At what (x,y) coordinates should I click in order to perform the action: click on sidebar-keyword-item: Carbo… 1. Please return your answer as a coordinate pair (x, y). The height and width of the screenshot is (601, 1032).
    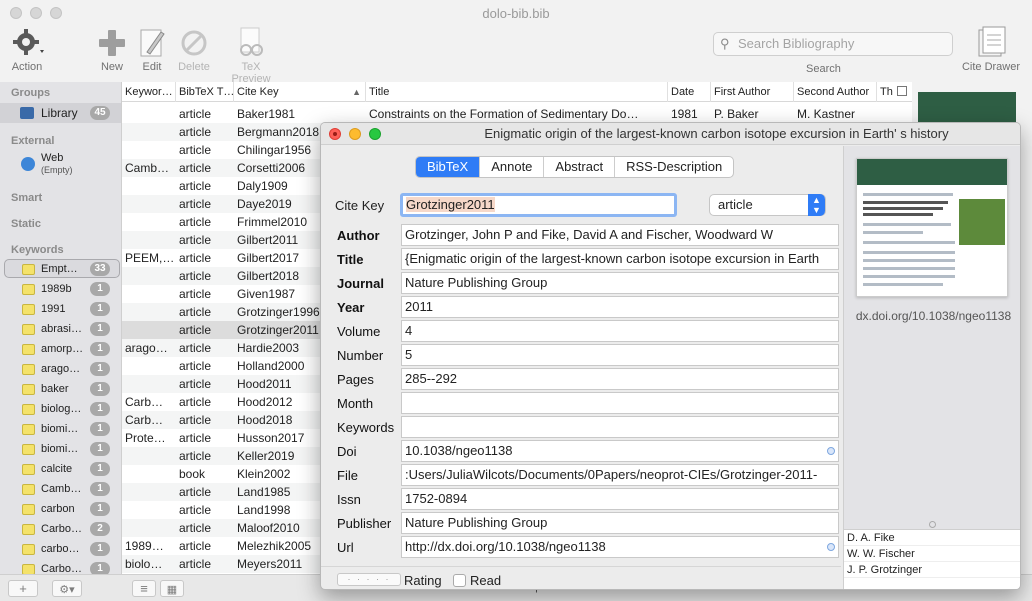
    Looking at the image, I should click on (60, 566).